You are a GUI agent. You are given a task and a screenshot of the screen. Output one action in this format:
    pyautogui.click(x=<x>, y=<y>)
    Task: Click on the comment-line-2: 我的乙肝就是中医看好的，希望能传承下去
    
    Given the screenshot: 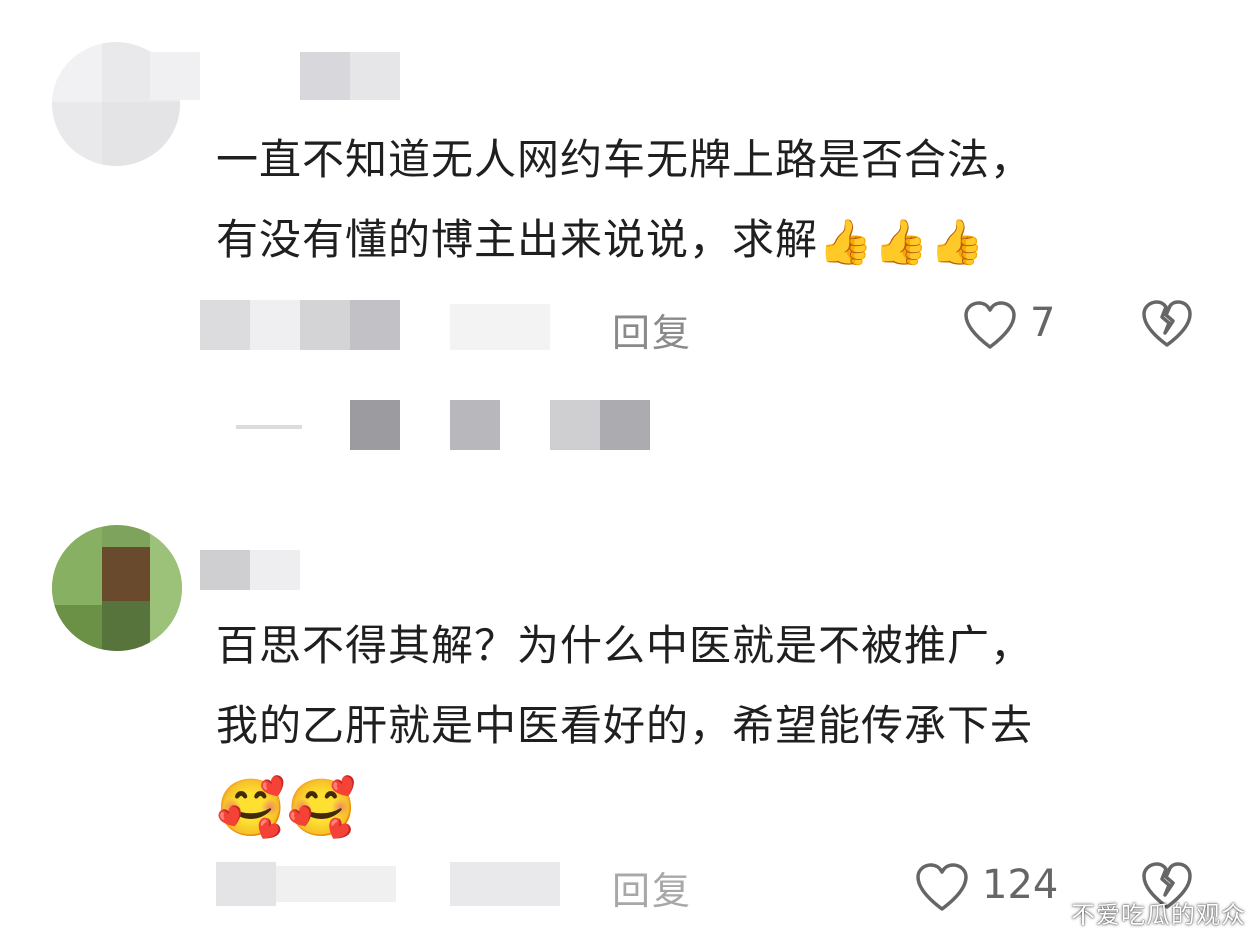 What is the action you would take?
    pyautogui.click(x=625, y=725)
    